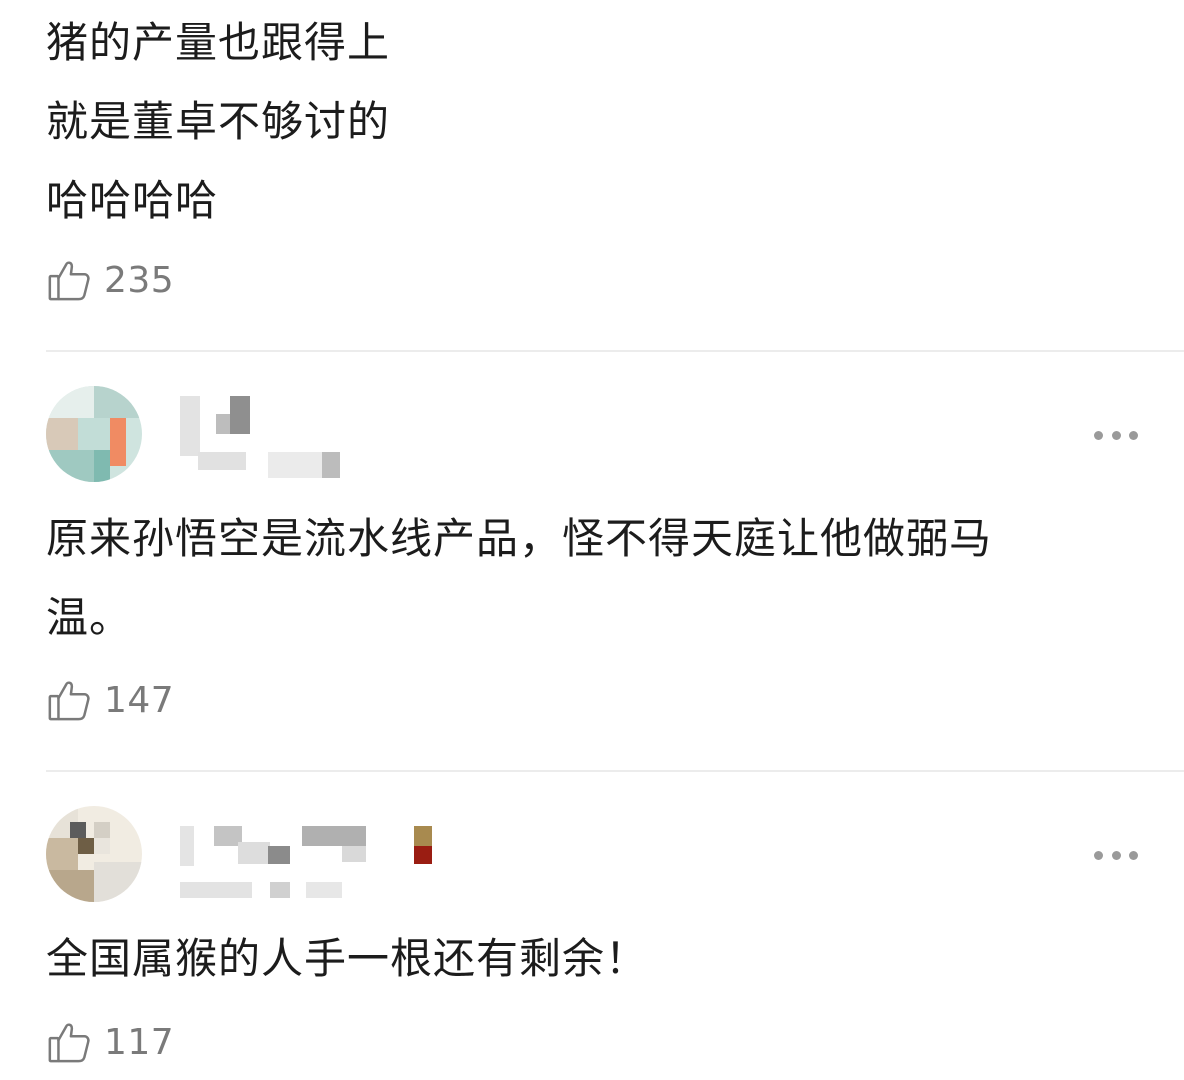 The image size is (1184, 1080). I want to click on like-button: 147, so click(110, 700).